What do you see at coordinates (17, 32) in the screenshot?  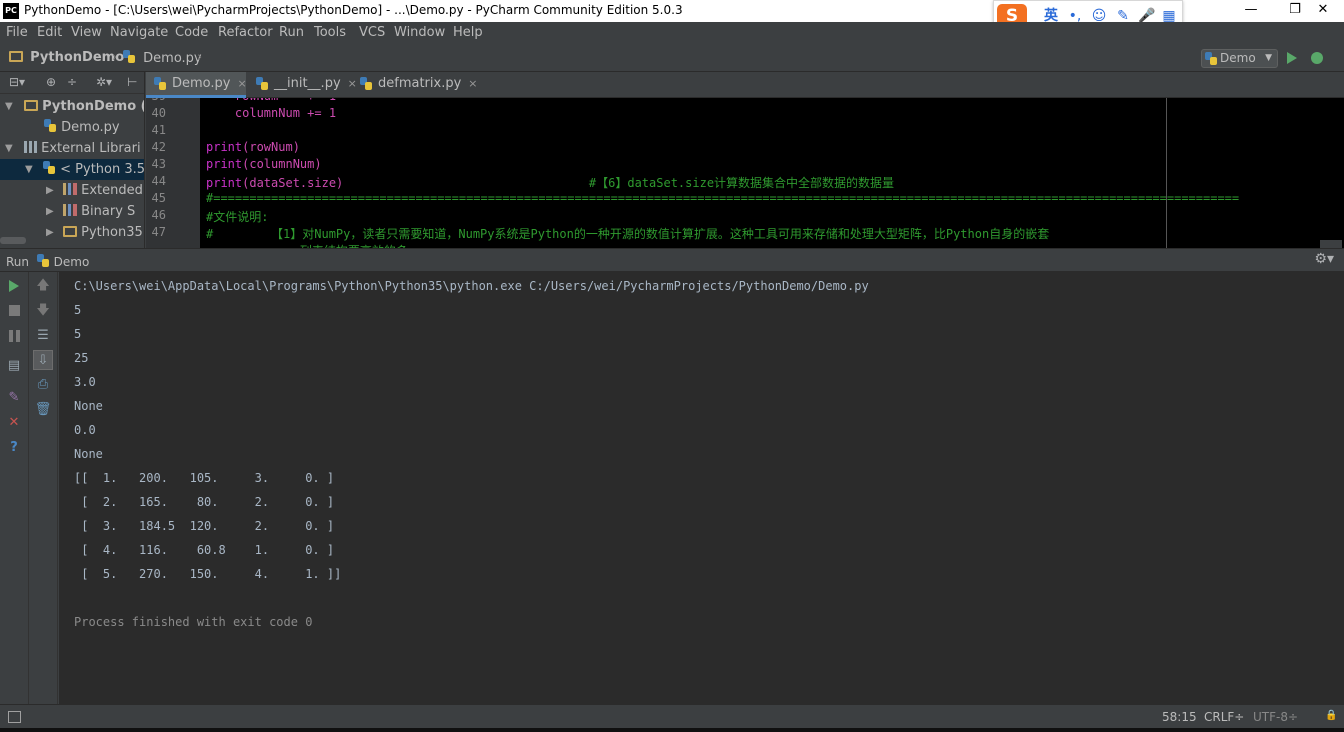 I see `menu-file: File` at bounding box center [17, 32].